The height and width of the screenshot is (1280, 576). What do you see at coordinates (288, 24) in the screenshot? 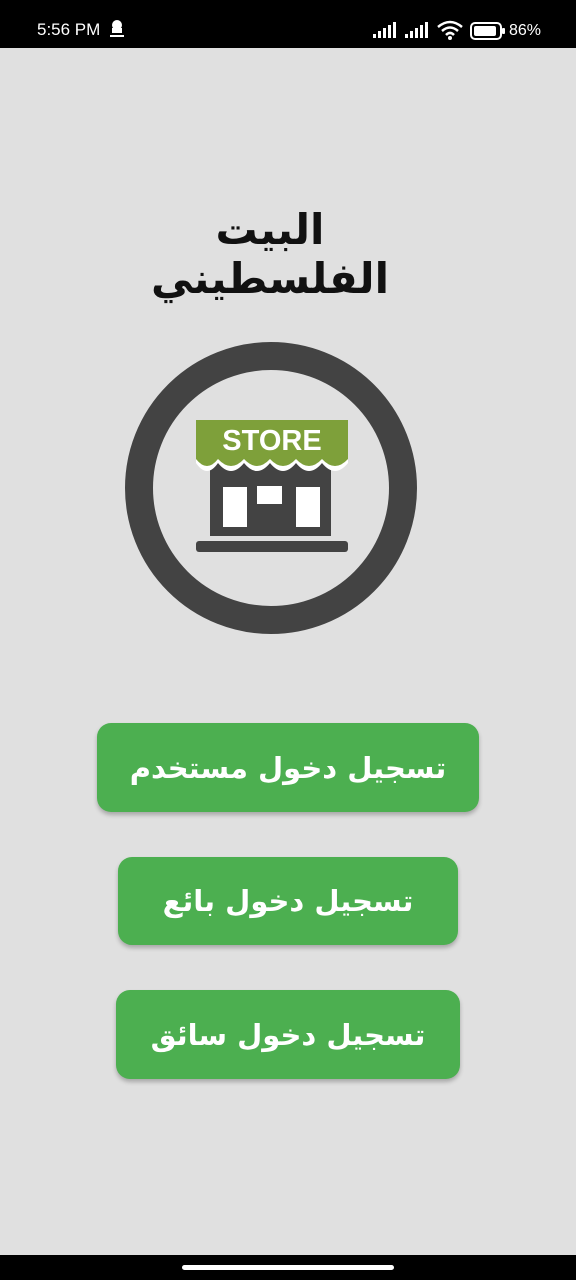
I see `status-bar: 5:56 PM 86%` at bounding box center [288, 24].